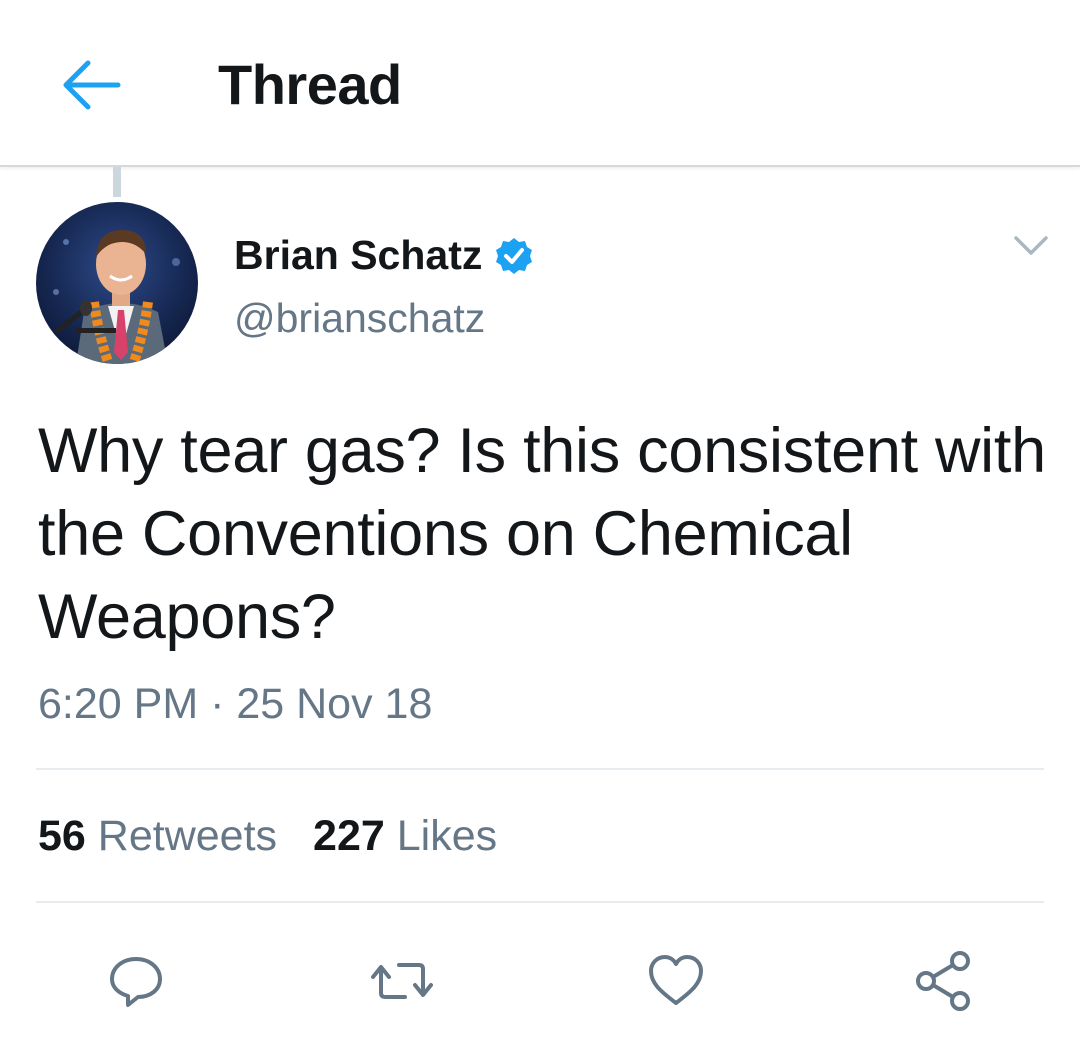  I want to click on chevron-down-icon, so click(1031, 245).